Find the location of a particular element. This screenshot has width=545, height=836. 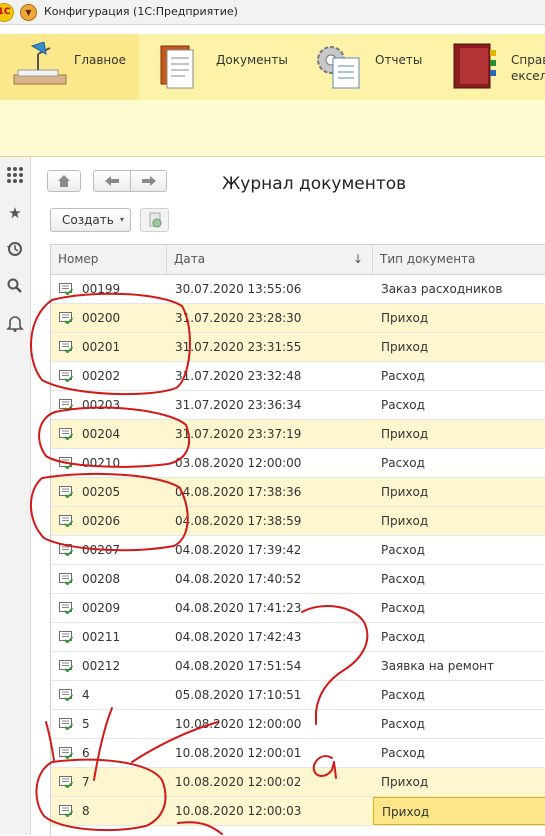

cell-number: 00207 is located at coordinates (101, 550).